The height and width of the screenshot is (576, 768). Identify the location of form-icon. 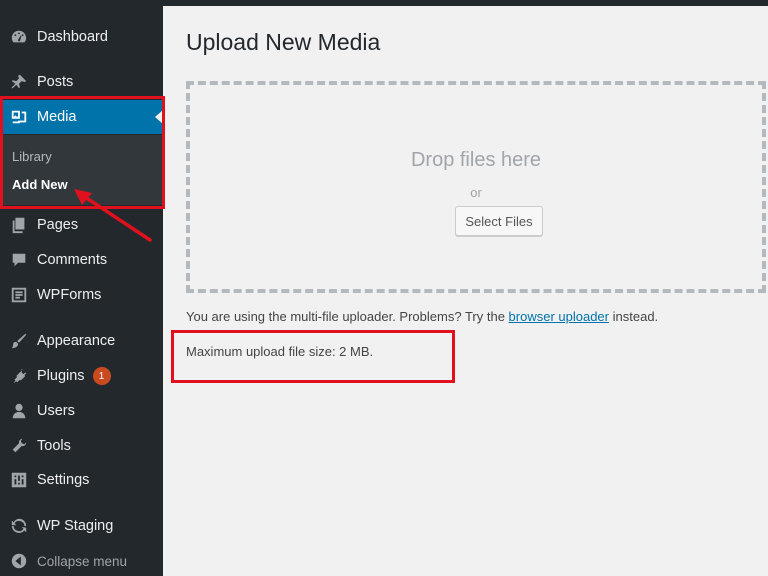
(19, 295).